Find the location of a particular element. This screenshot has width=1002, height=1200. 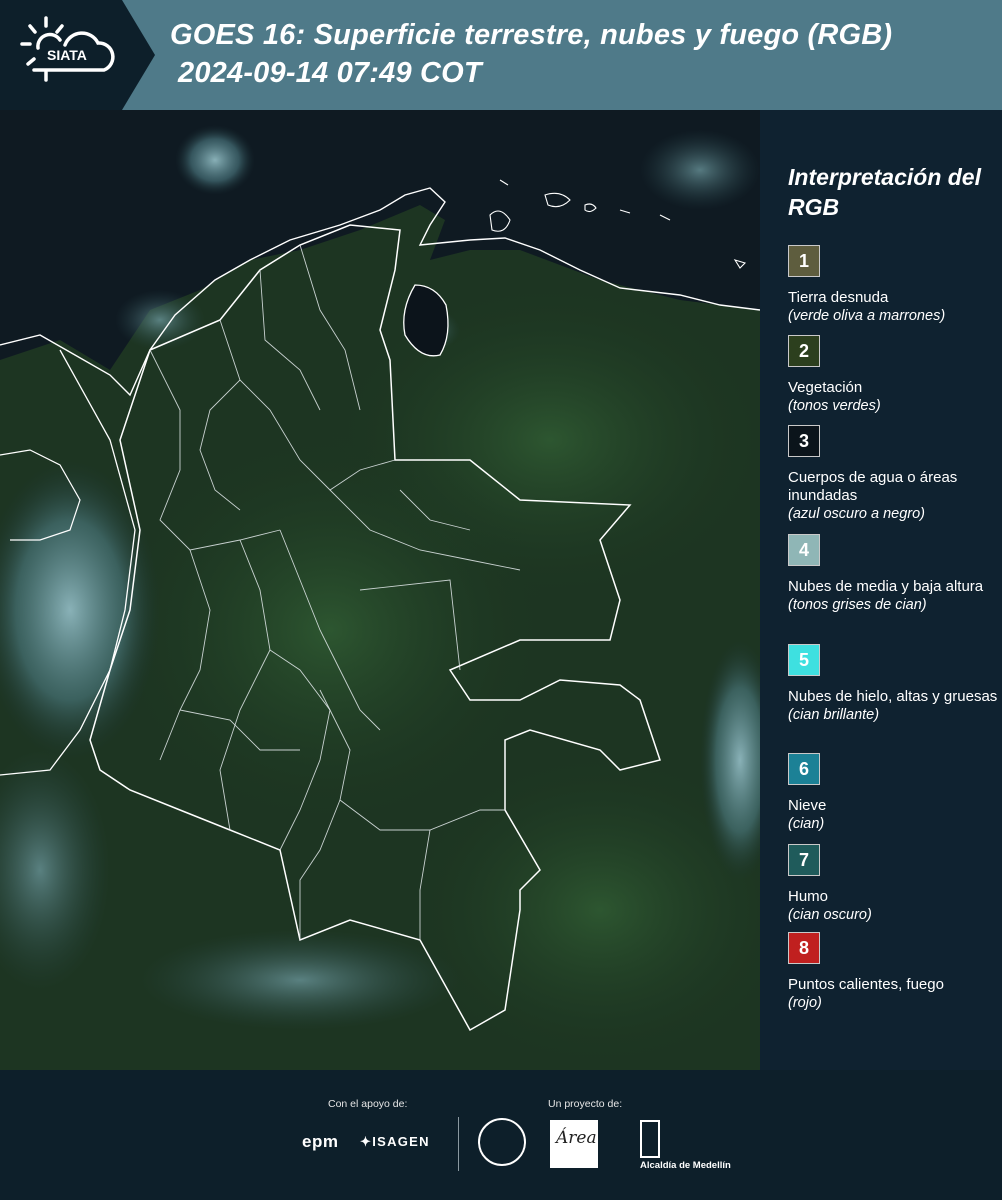

isagen-text: ISAGEN is located at coordinates (401, 1141).